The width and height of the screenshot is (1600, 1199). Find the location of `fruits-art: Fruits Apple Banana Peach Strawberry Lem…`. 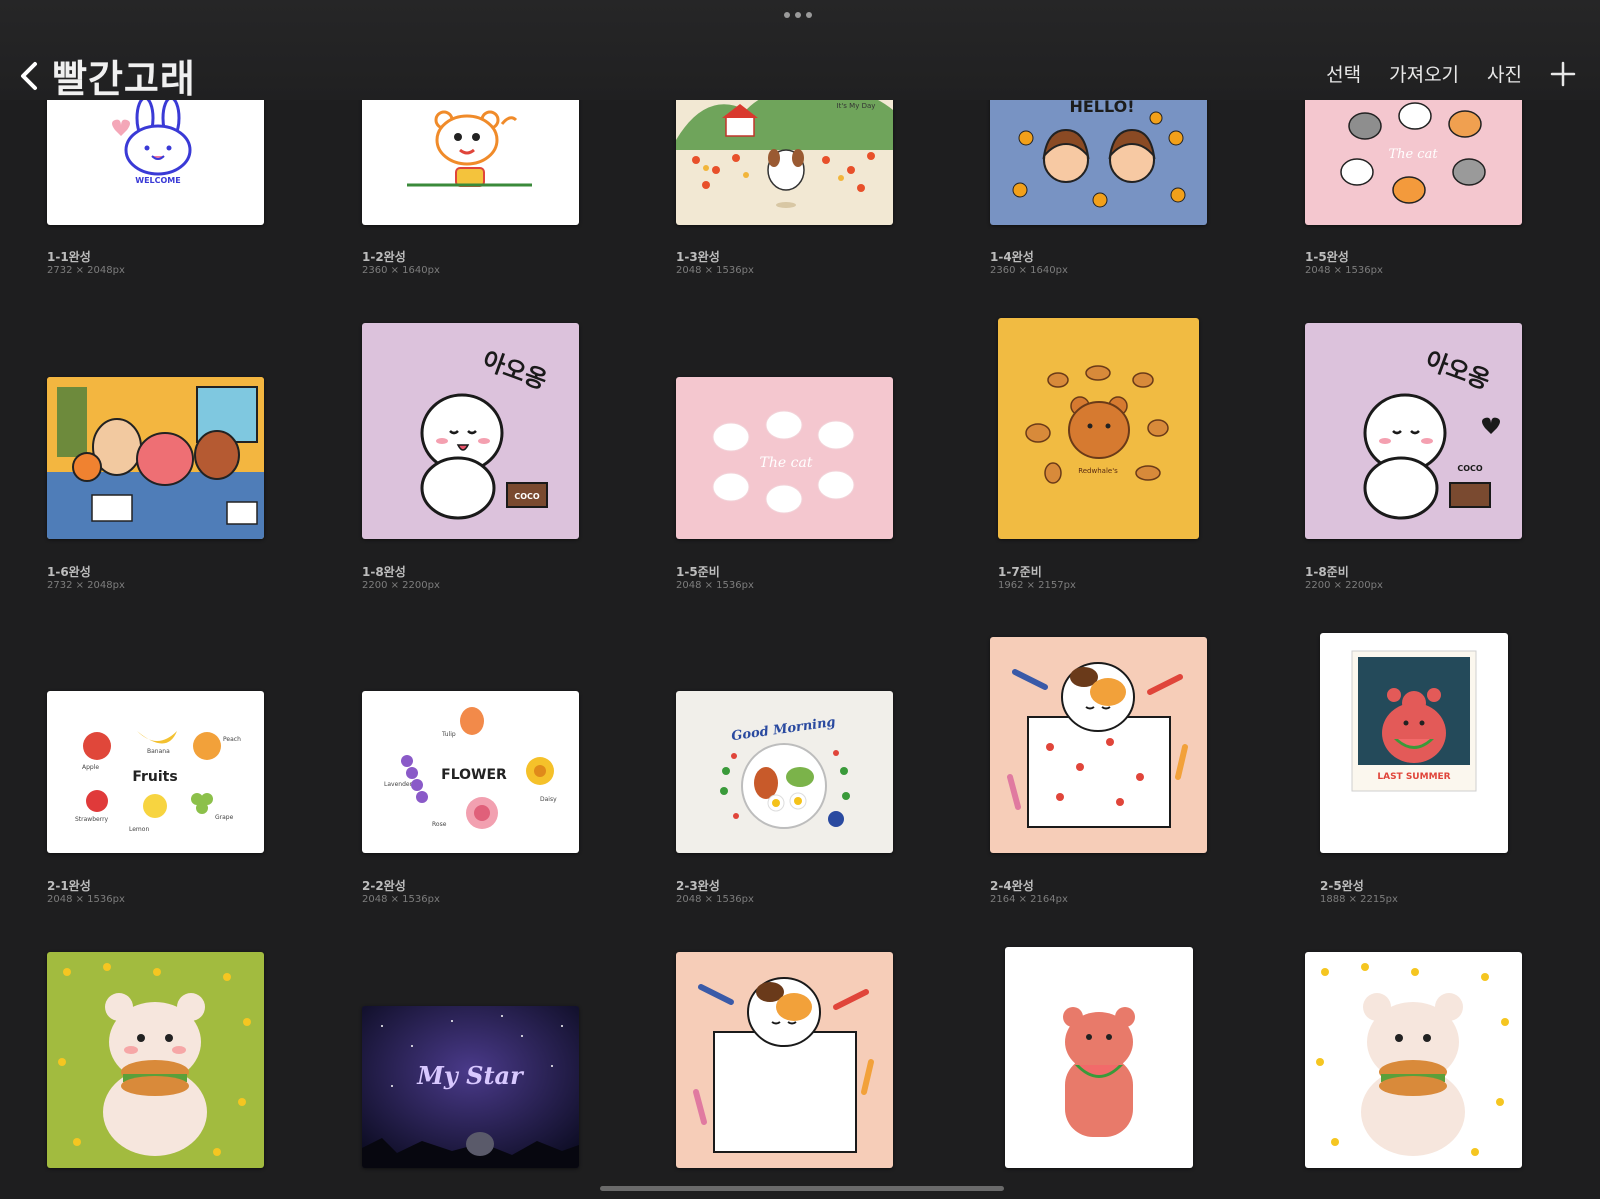

fruits-art: Fruits Apple Banana Peach Strawberry Lem… is located at coordinates (158, 782).